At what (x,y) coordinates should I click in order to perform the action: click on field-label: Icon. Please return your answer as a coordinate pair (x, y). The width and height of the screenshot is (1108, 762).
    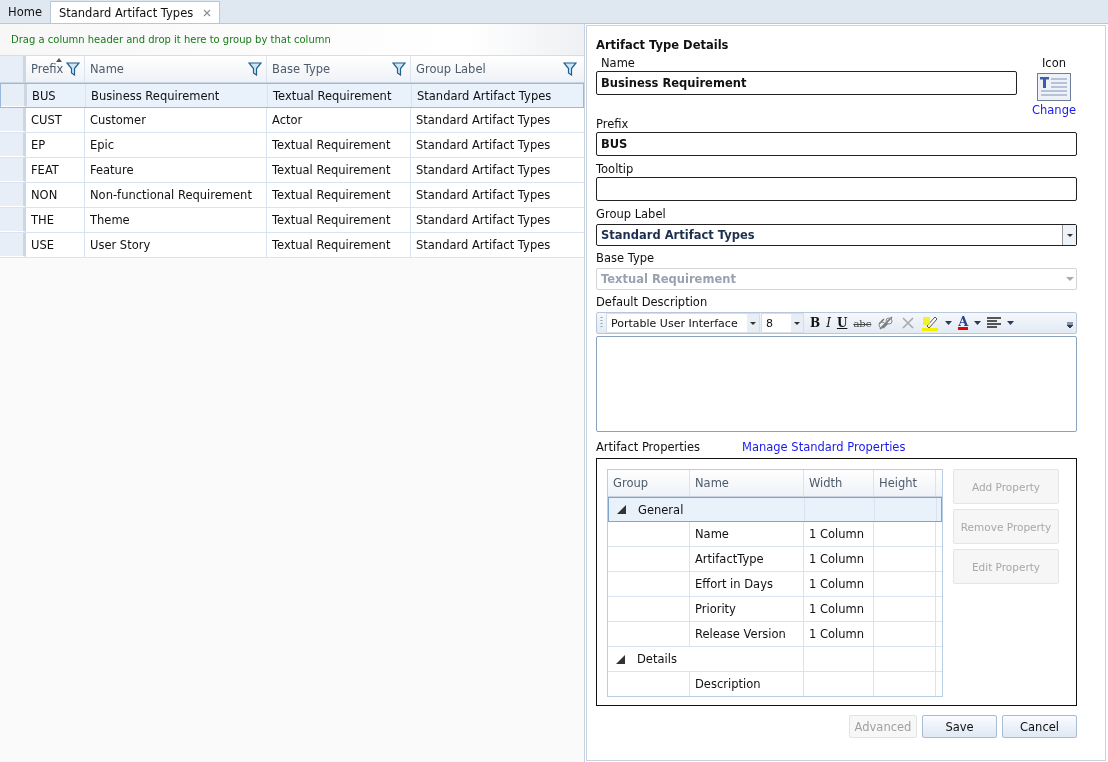
    Looking at the image, I should click on (1053, 63).